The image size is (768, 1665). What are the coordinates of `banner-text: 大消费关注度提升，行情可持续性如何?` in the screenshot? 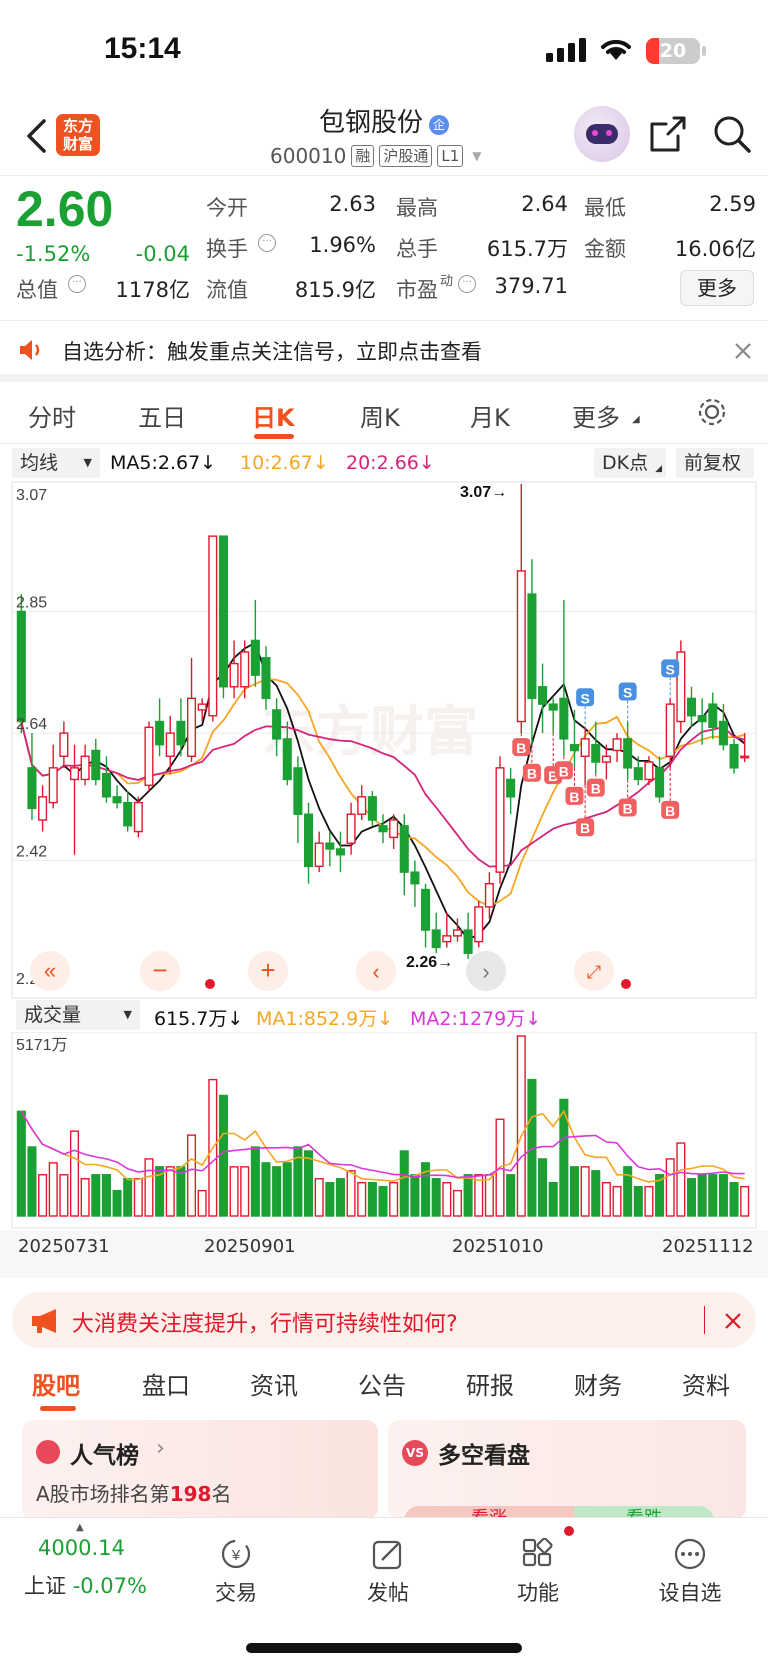 It's located at (265, 1324).